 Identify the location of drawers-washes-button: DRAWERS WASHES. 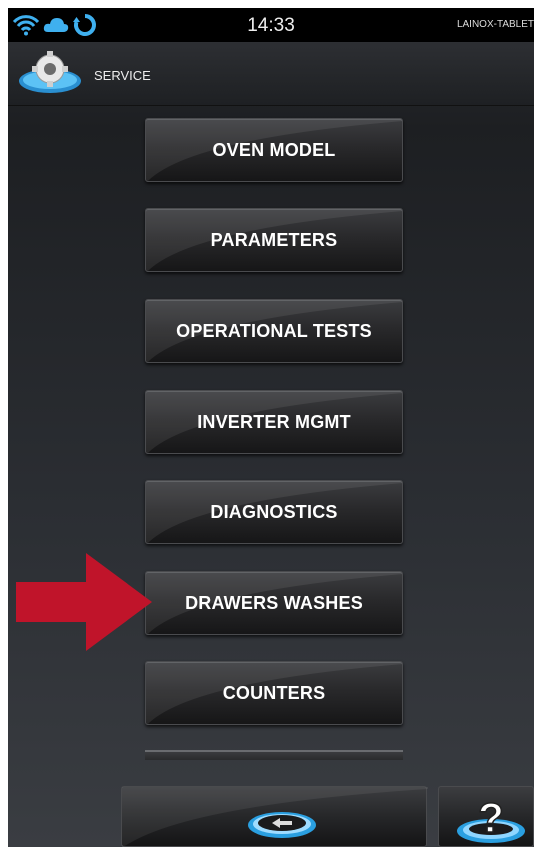
(274, 603).